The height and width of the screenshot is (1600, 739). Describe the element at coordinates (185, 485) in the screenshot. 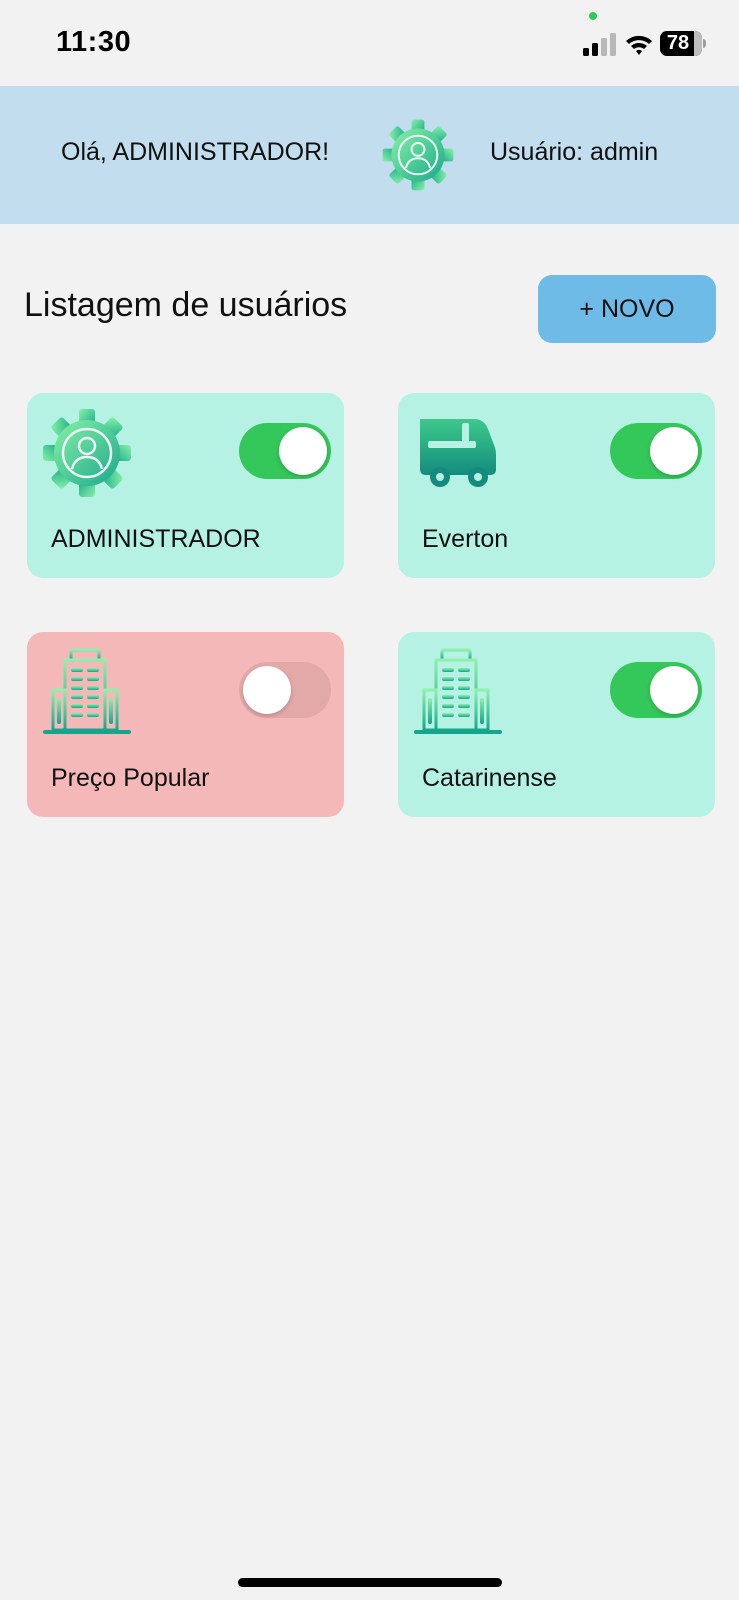

I see `user-card-administrador: ADMINISTRADOR` at that location.